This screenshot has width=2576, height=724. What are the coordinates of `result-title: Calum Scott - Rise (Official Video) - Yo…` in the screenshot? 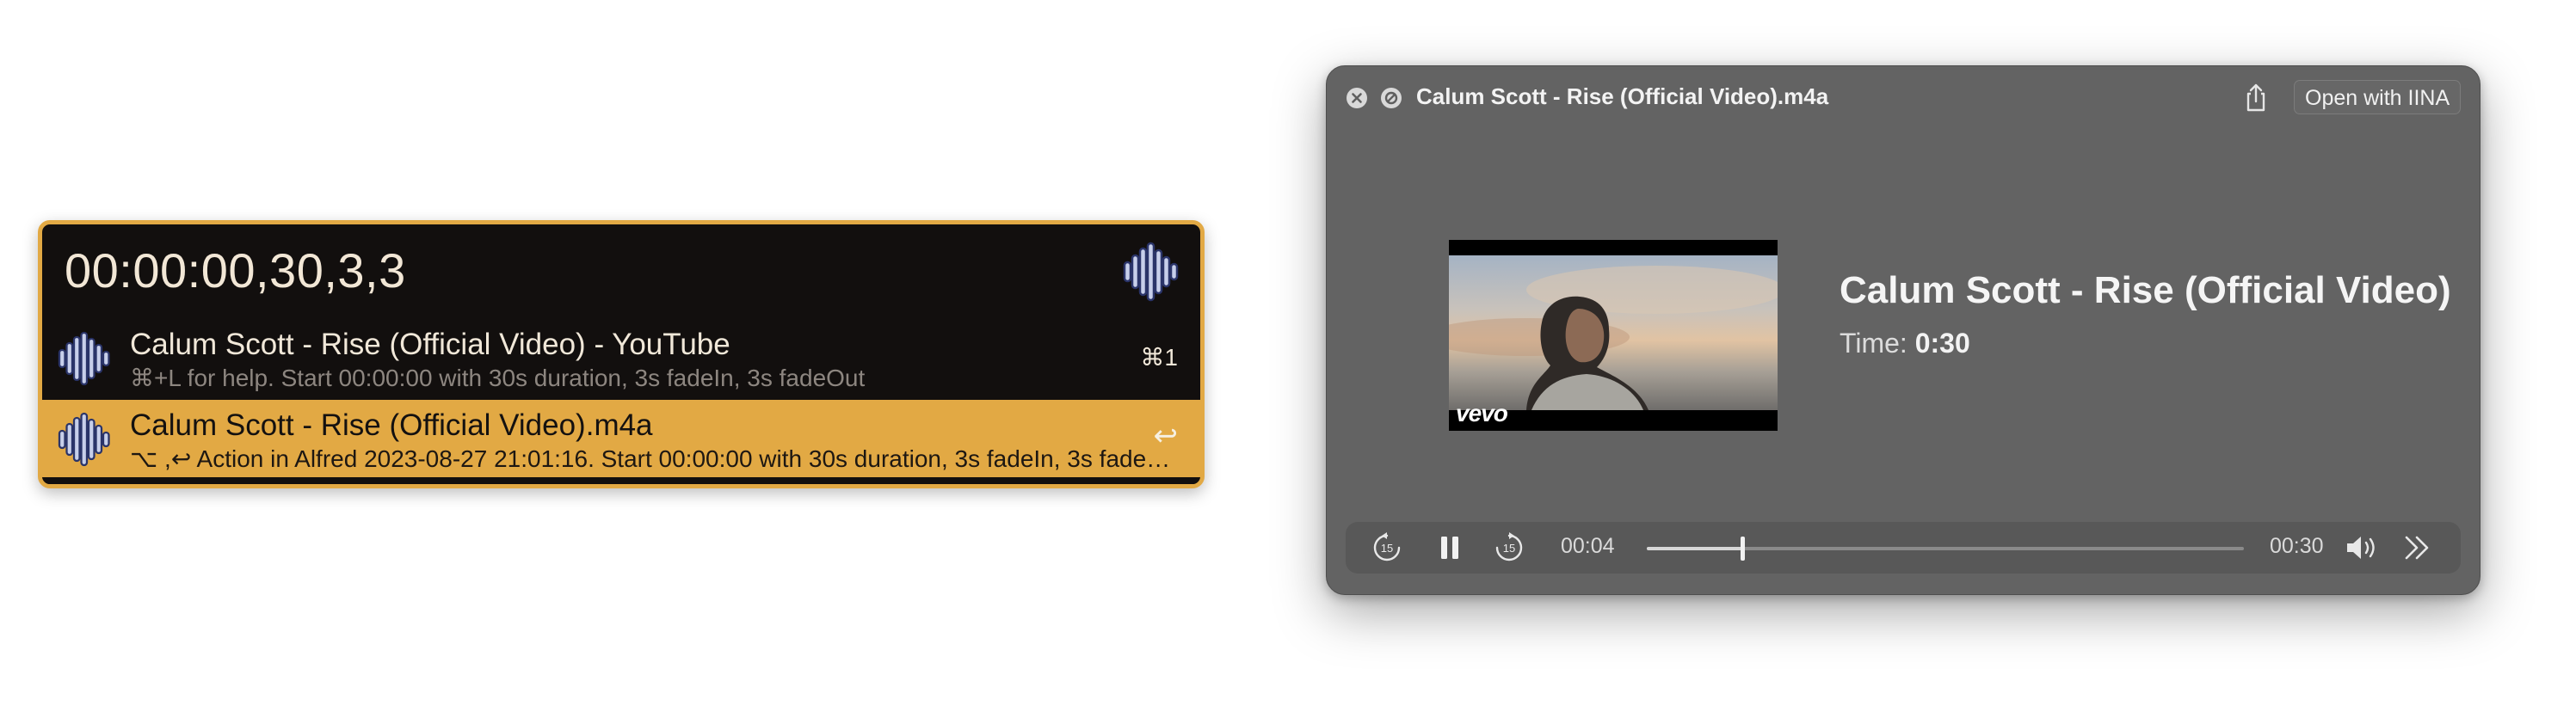 It's located at (430, 345).